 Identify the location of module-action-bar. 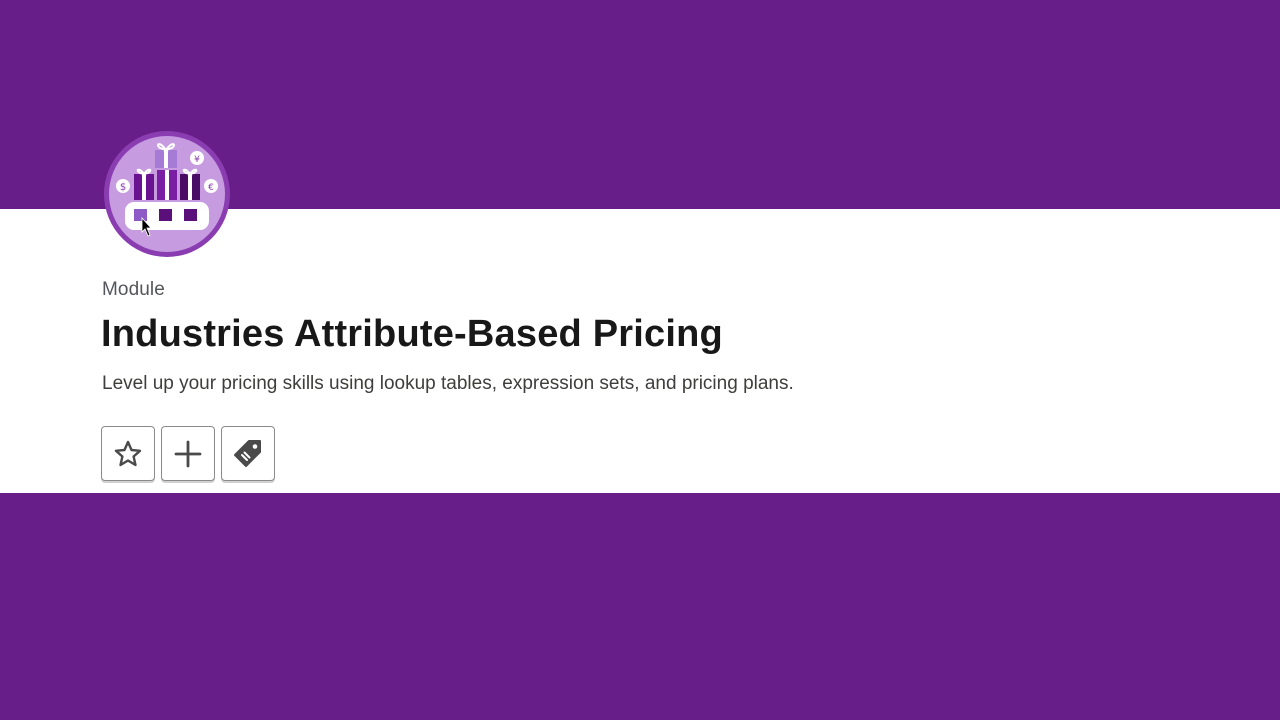
(188, 453).